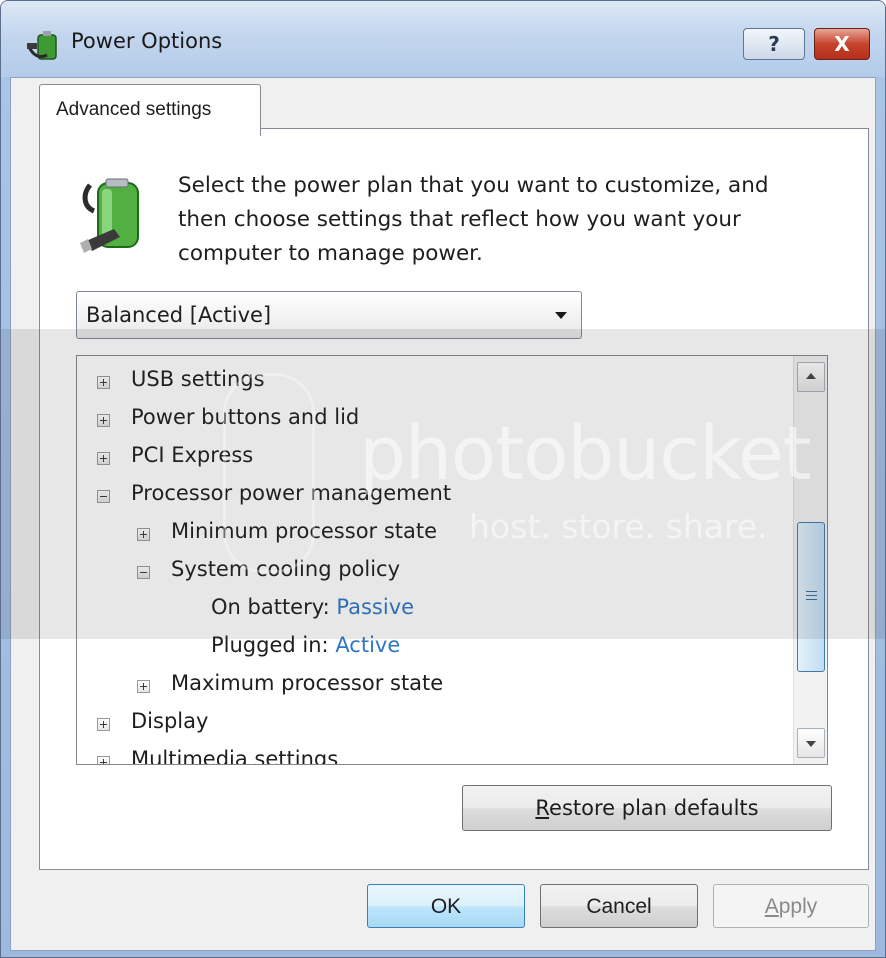  I want to click on tree-item-text: Power buttons and lid, so click(245, 417).